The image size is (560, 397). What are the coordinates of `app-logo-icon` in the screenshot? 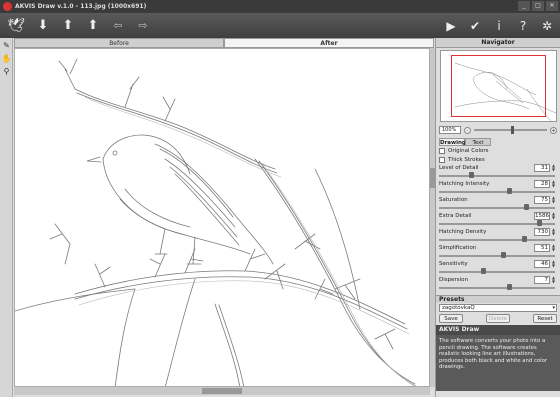 It's located at (7, 6).